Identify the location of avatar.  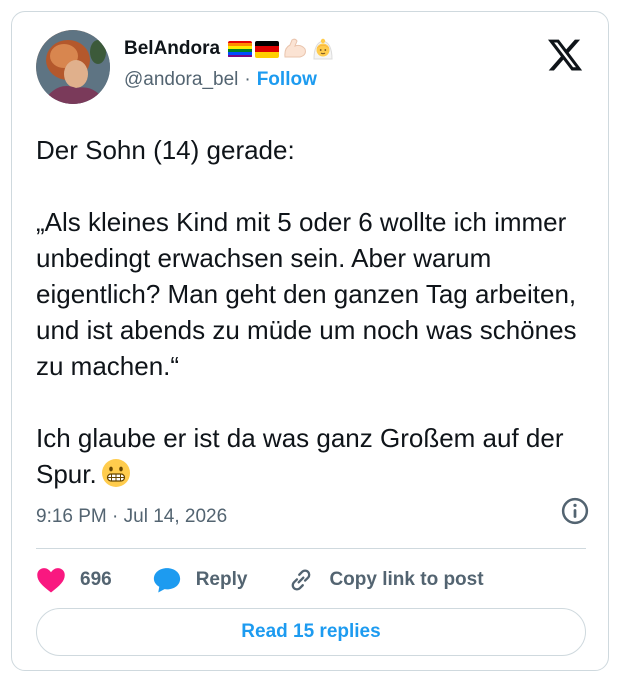
(73, 67).